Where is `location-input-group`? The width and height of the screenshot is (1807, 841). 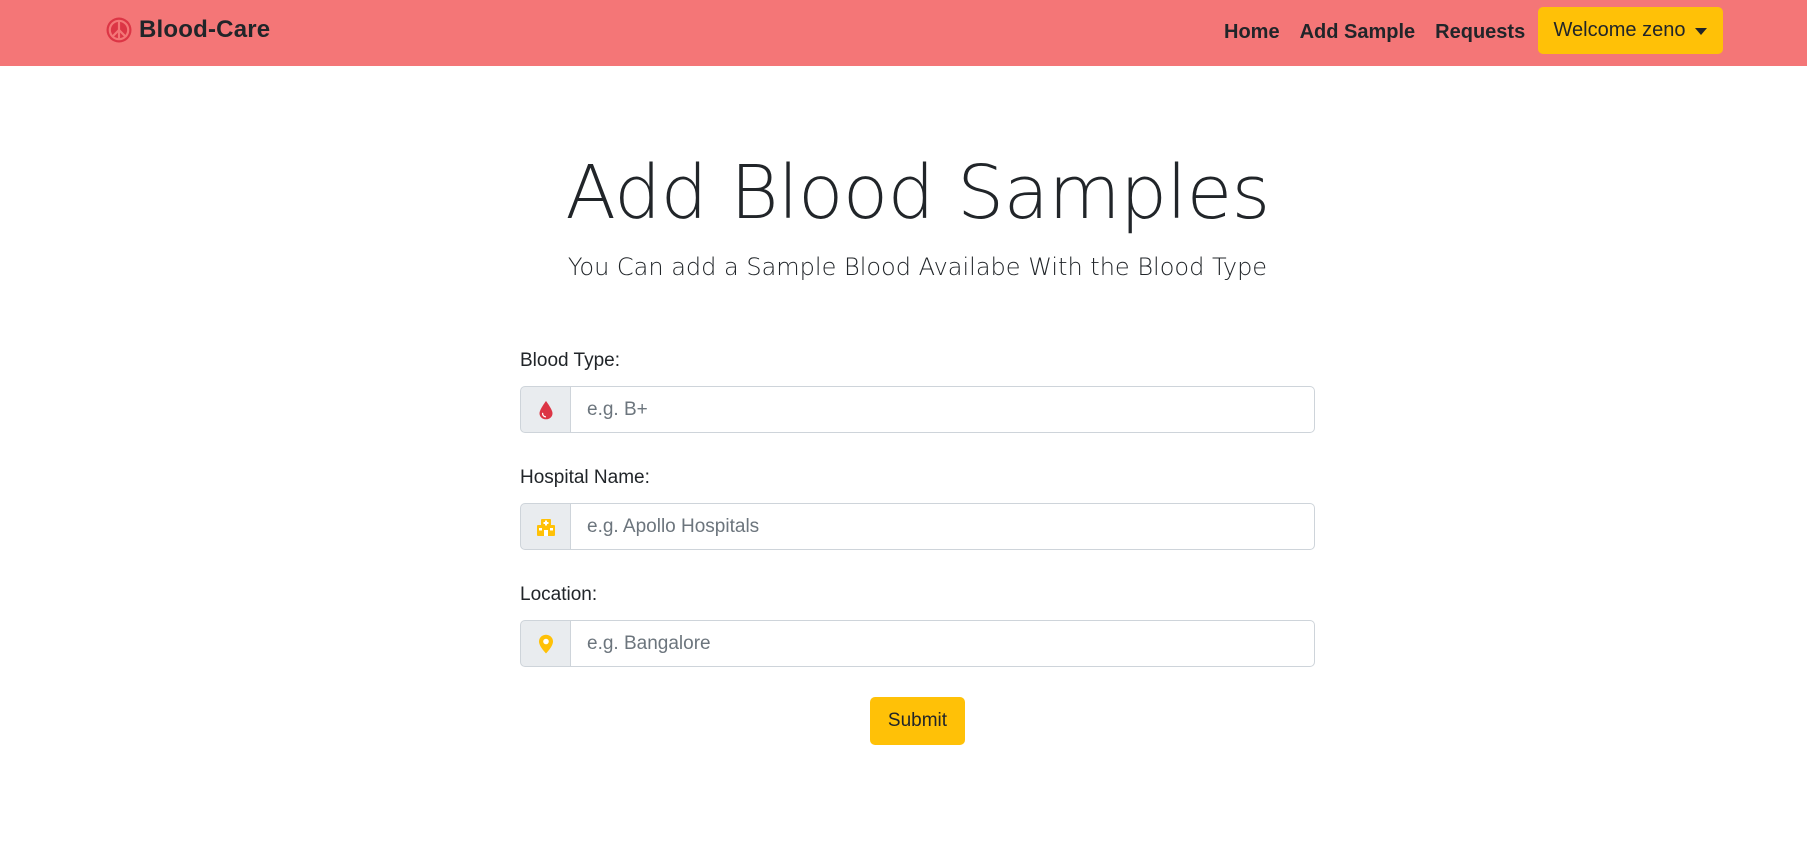
location-input-group is located at coordinates (917, 643).